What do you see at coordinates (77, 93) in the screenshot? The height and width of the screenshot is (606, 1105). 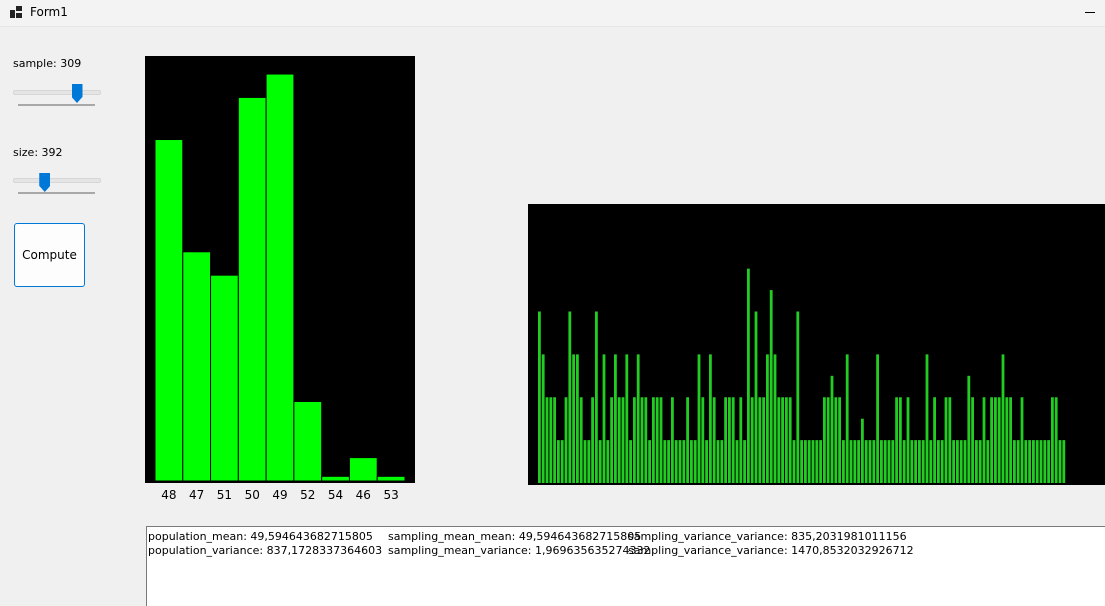 I see `sample-slider-thumb` at bounding box center [77, 93].